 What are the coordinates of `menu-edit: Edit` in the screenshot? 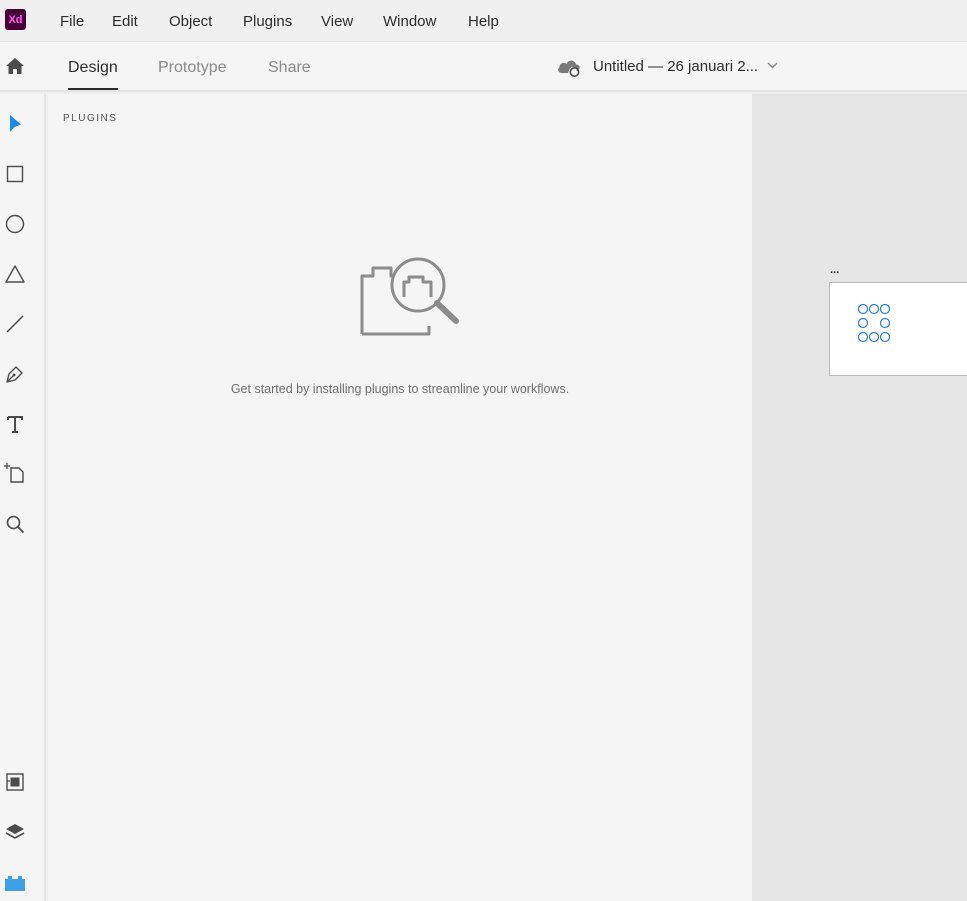 It's located at (125, 21).